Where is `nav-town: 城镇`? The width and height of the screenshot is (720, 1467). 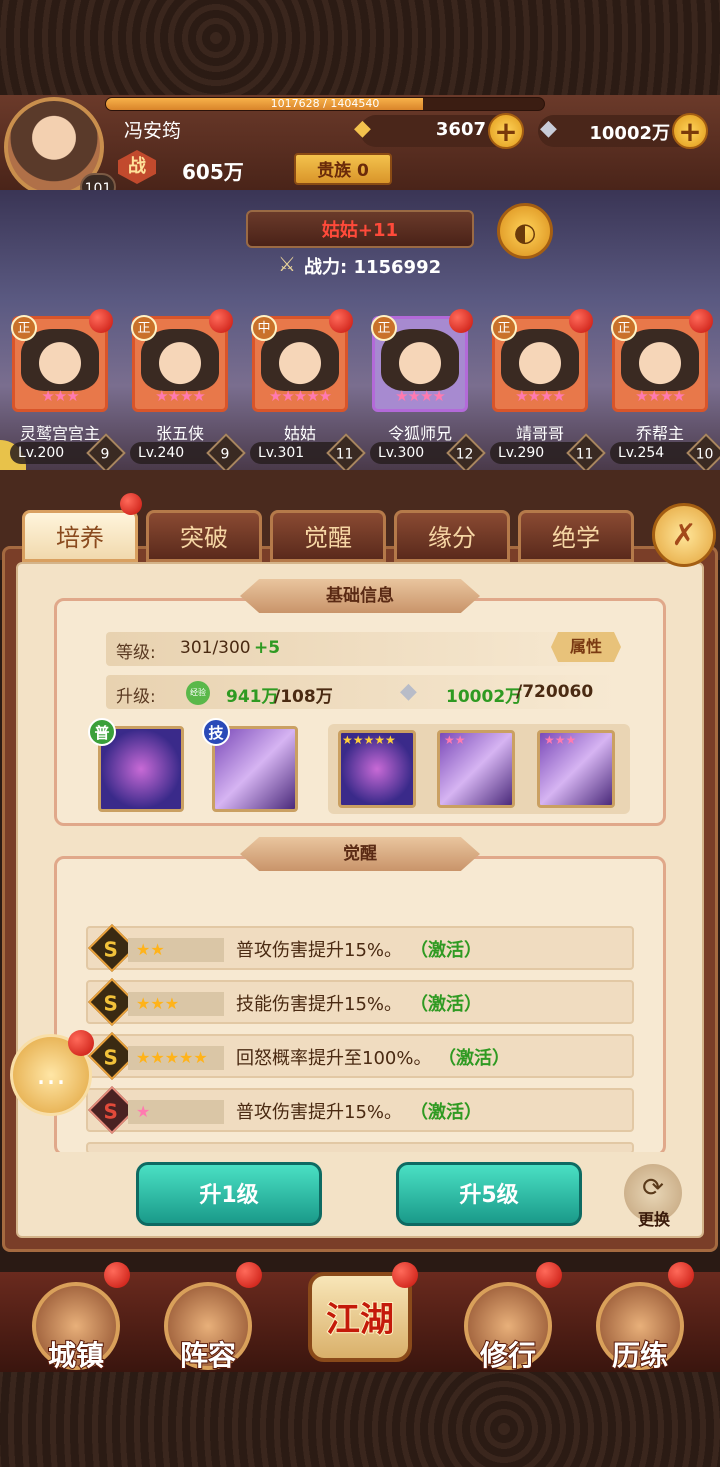
nav-town: 城镇 is located at coordinates (76, 1325).